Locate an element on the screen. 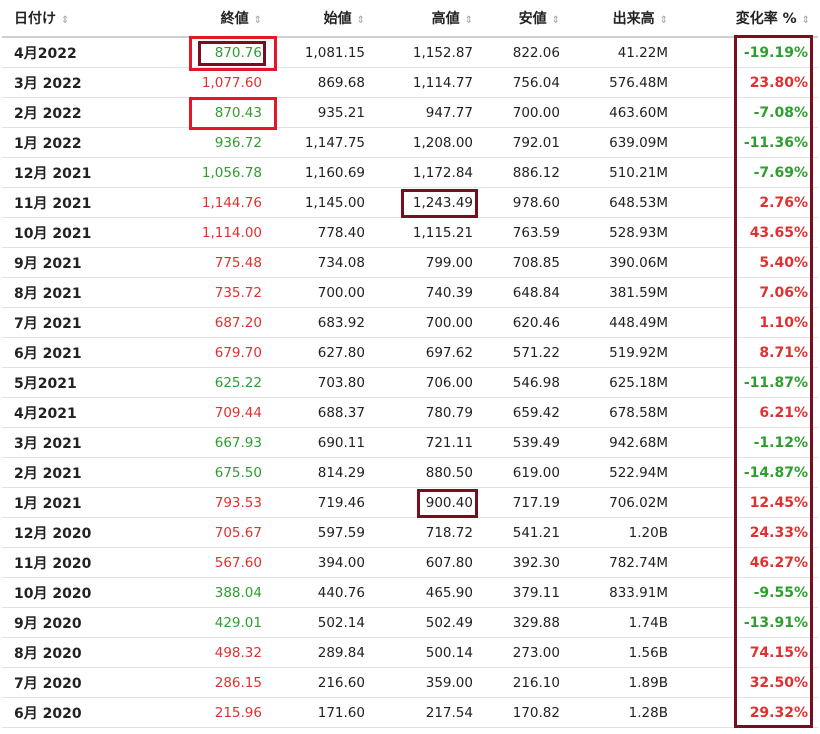  cell-low: 546.98 is located at coordinates (524, 382).